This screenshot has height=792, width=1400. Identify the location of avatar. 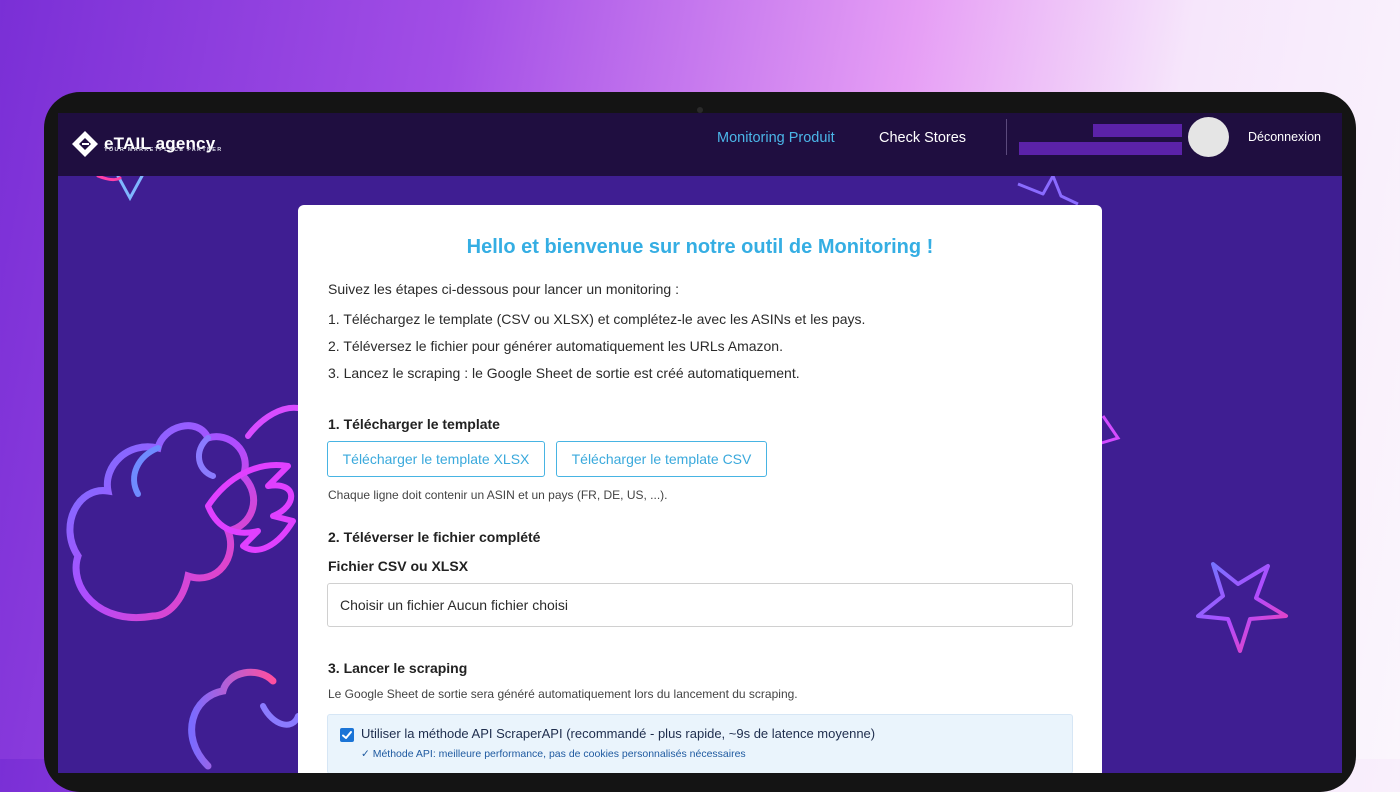
(1208, 137).